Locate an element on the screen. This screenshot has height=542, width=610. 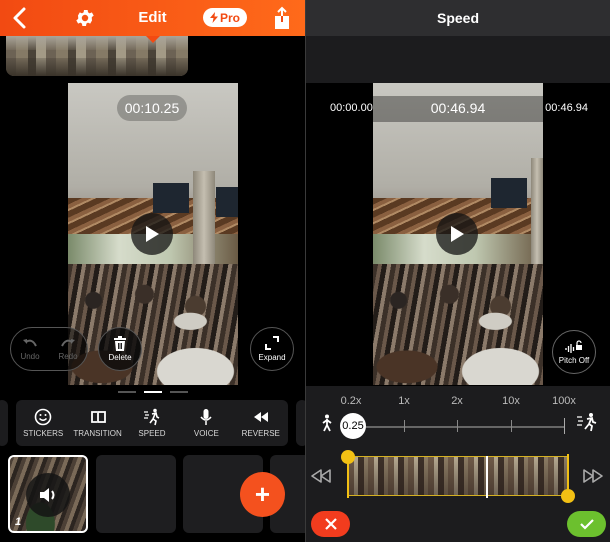
current-time-display: 00:10.25 is located at coordinates (152, 108).